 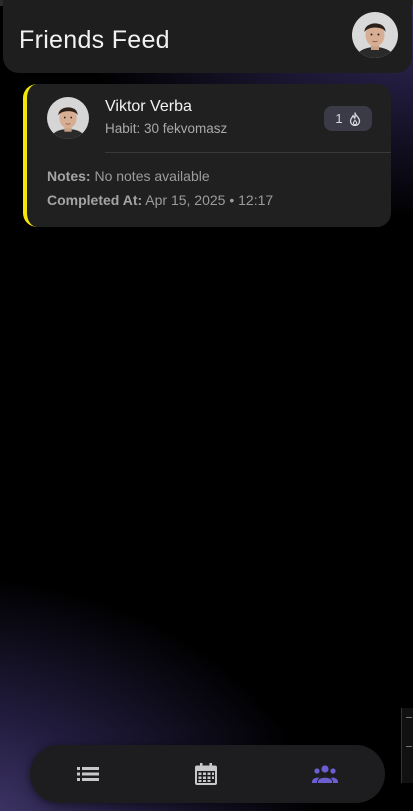 I want to click on completed-value: Apr 15, 2025 • 12:17, so click(x=209, y=200).